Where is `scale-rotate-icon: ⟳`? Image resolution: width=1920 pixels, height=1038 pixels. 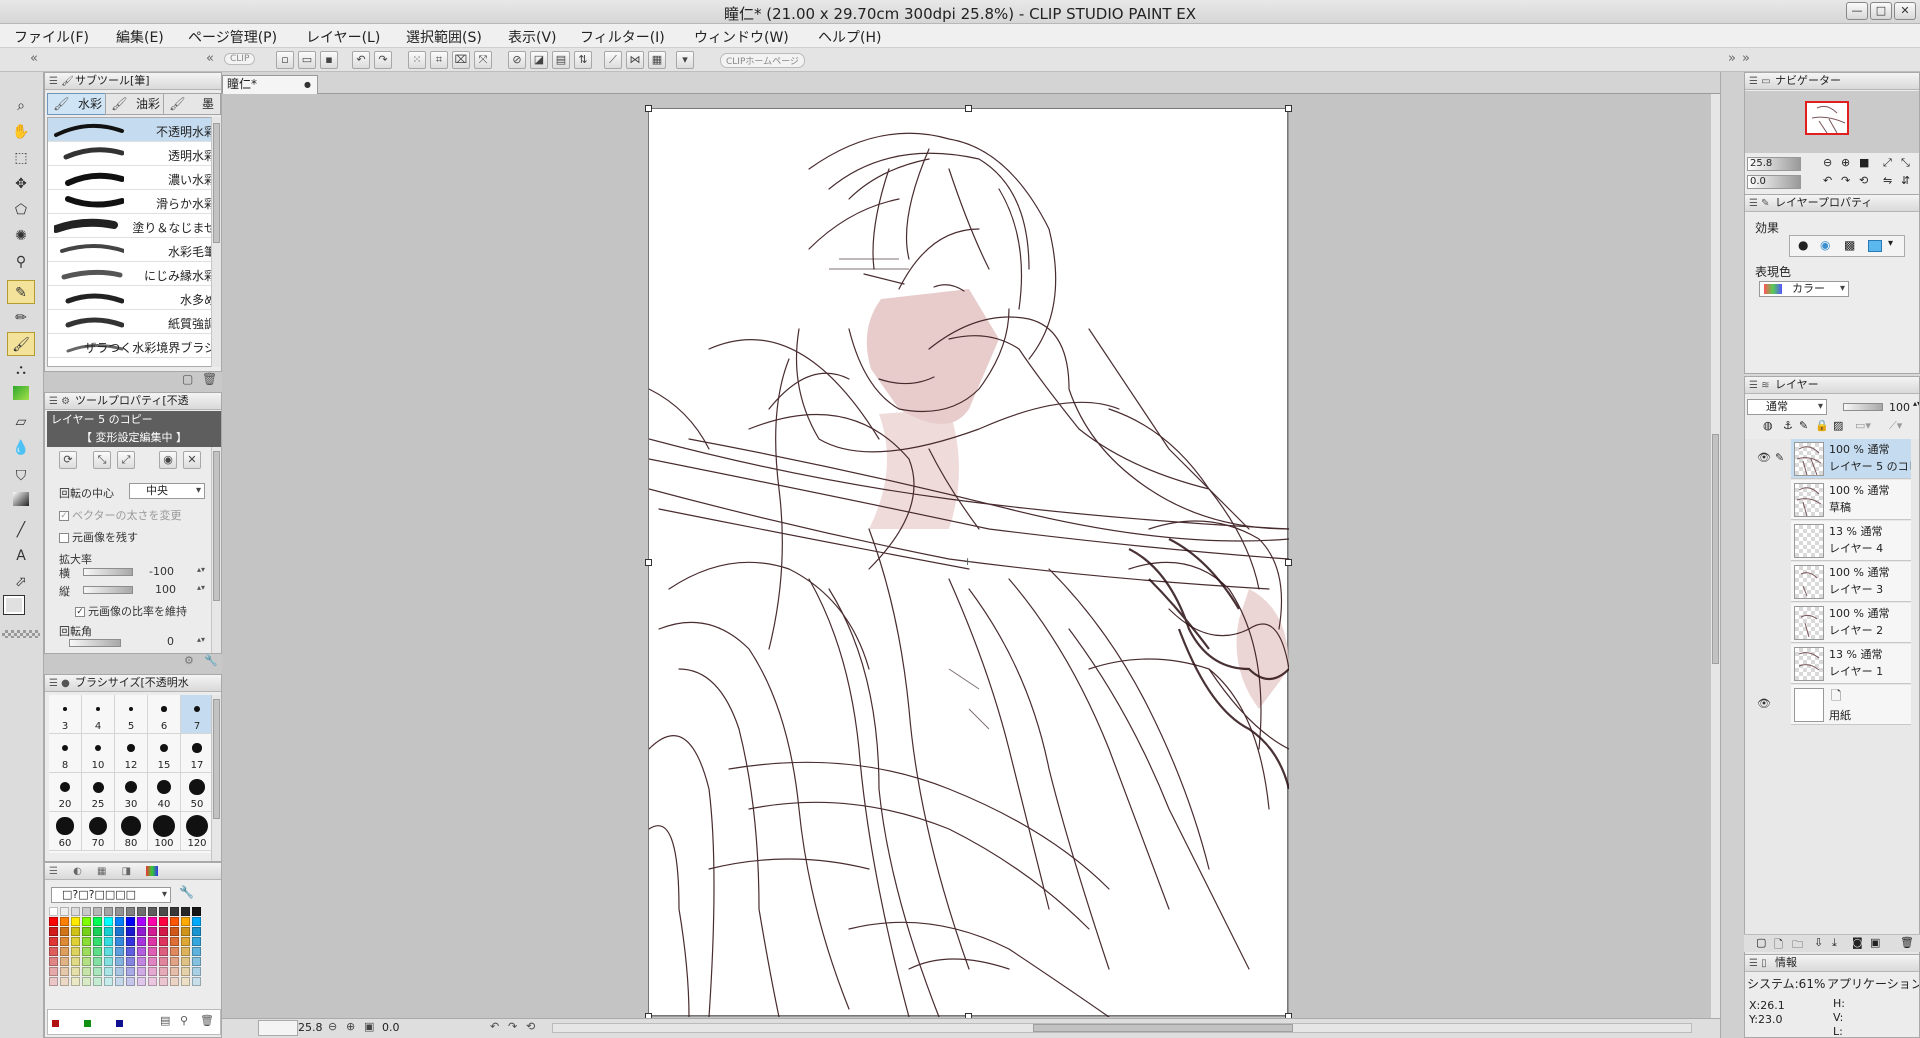
scale-rotate-icon: ⟳ is located at coordinates (68, 460).